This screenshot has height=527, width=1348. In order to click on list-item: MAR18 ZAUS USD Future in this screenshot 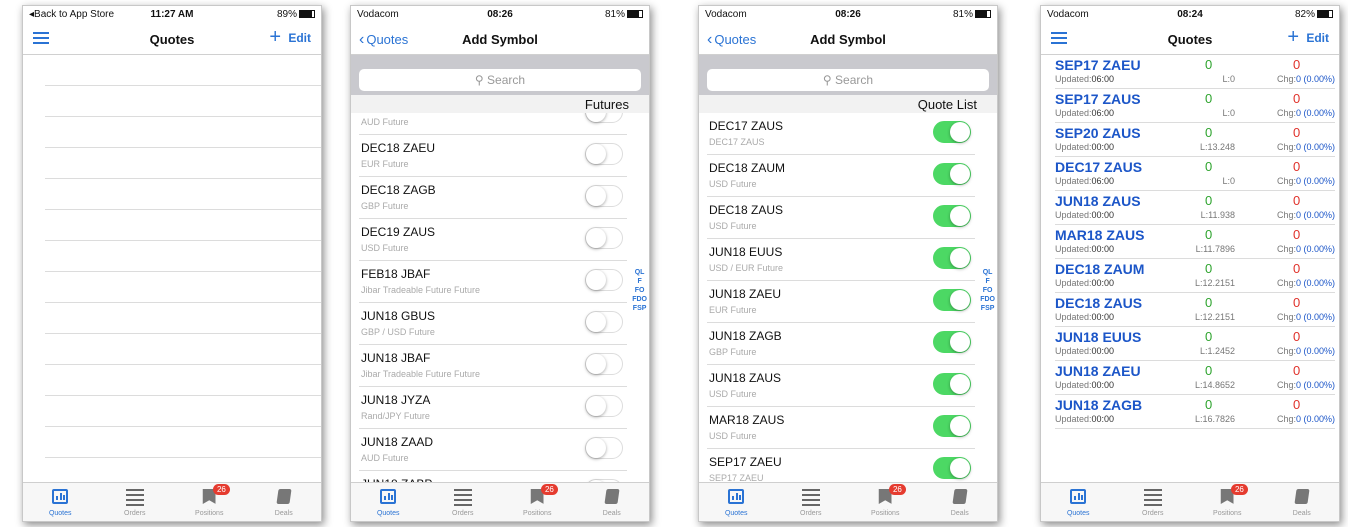, I will do `click(841, 428)`.